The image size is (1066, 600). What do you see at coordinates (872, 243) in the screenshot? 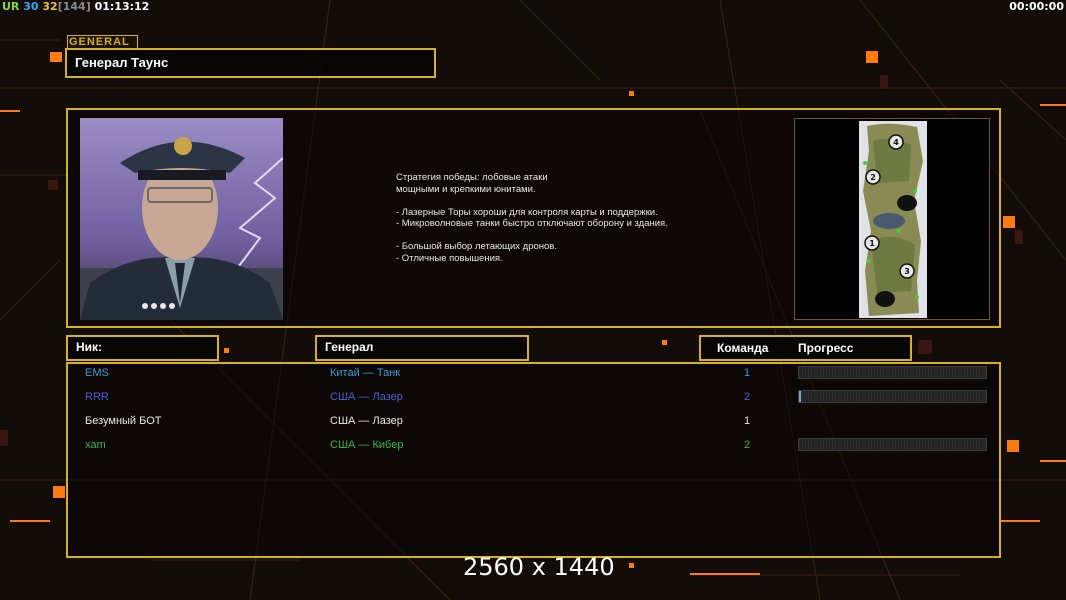
I see `map-marker-1: 1` at bounding box center [872, 243].